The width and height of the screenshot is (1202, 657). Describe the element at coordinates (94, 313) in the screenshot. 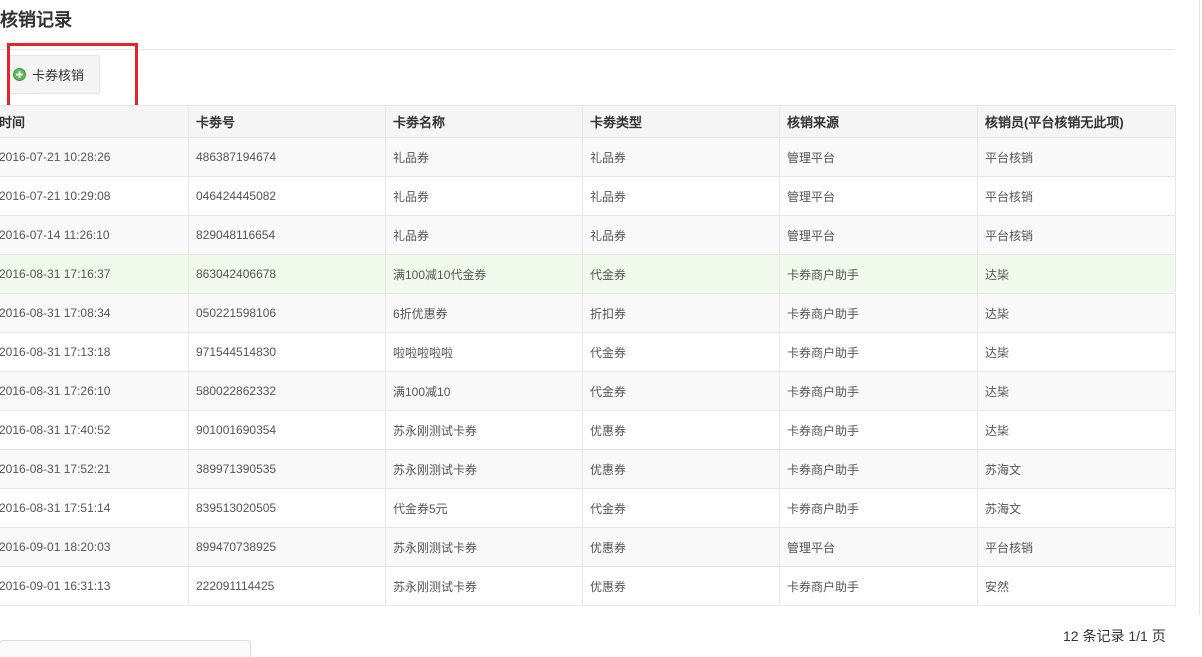

I see `cell-time: 2016-08-31 17:08:34` at that location.